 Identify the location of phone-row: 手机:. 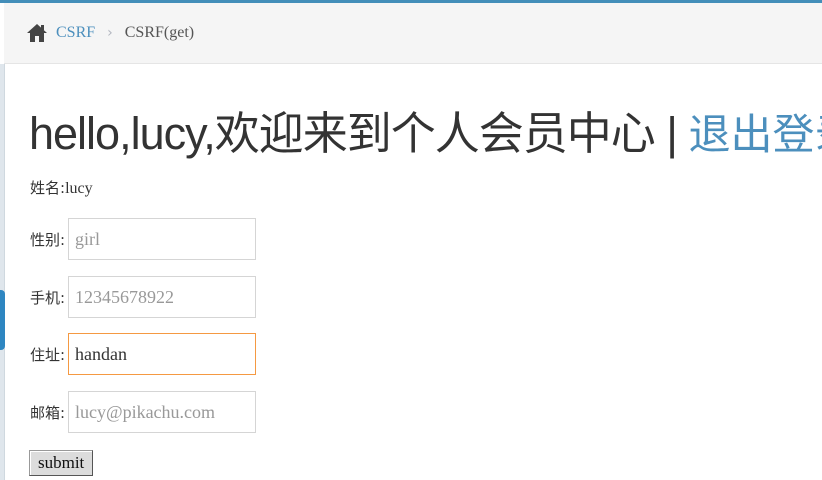
(143, 297).